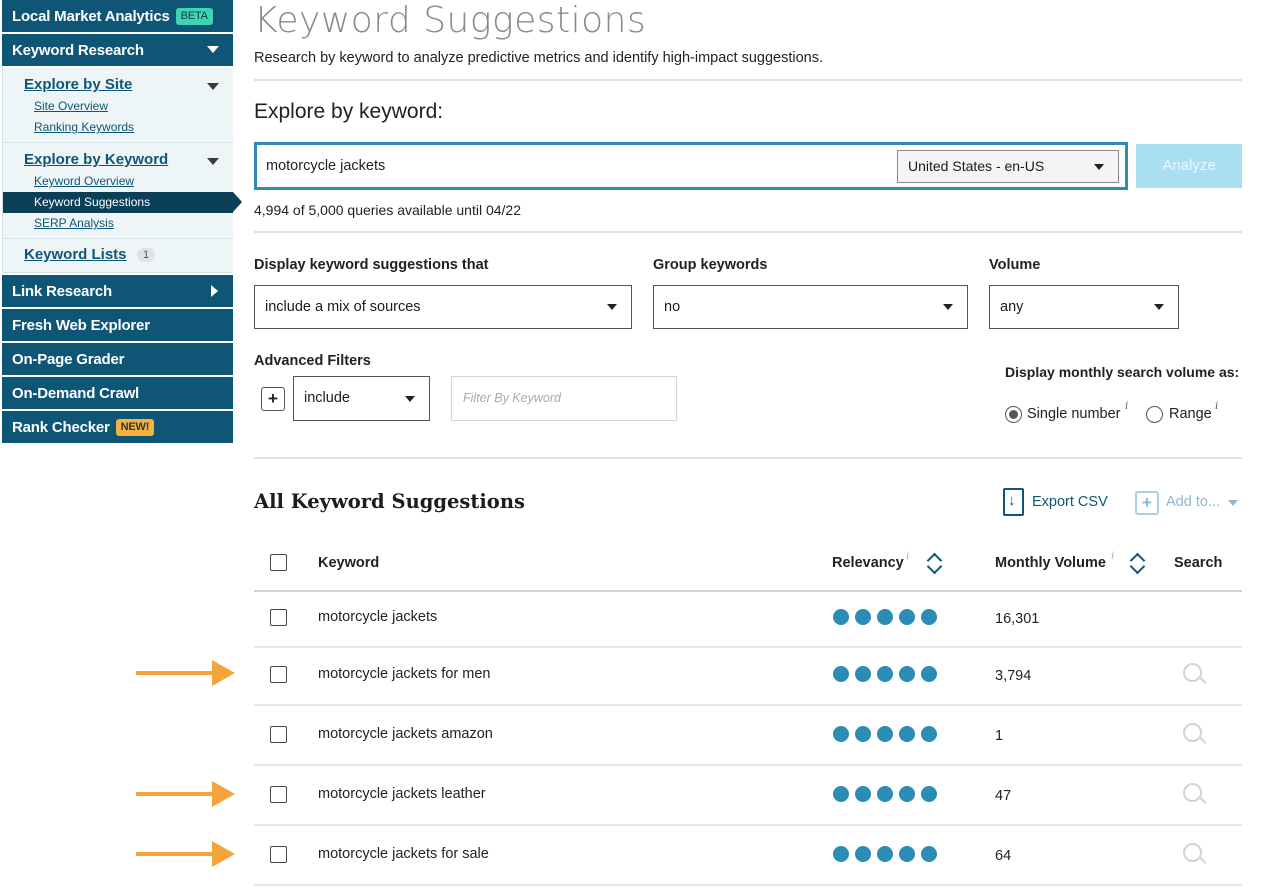 The image size is (1280, 894). What do you see at coordinates (1050, 563) in the screenshot?
I see `column-header-monthly-volume: Monthly Volume` at bounding box center [1050, 563].